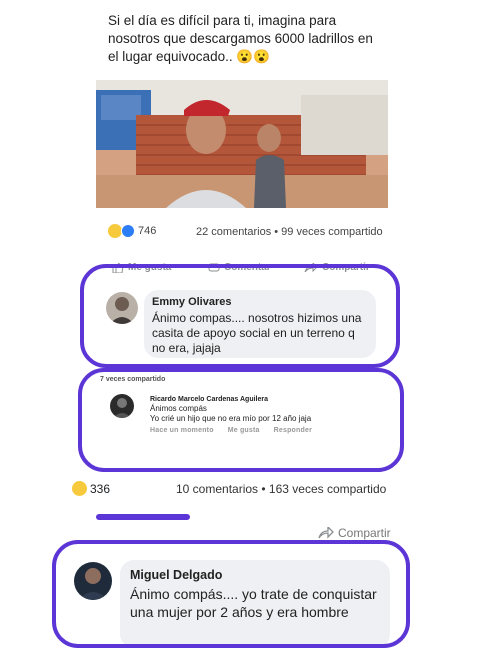 The image size is (480, 652). What do you see at coordinates (143, 517) in the screenshot?
I see `highlight-stroke` at bounding box center [143, 517].